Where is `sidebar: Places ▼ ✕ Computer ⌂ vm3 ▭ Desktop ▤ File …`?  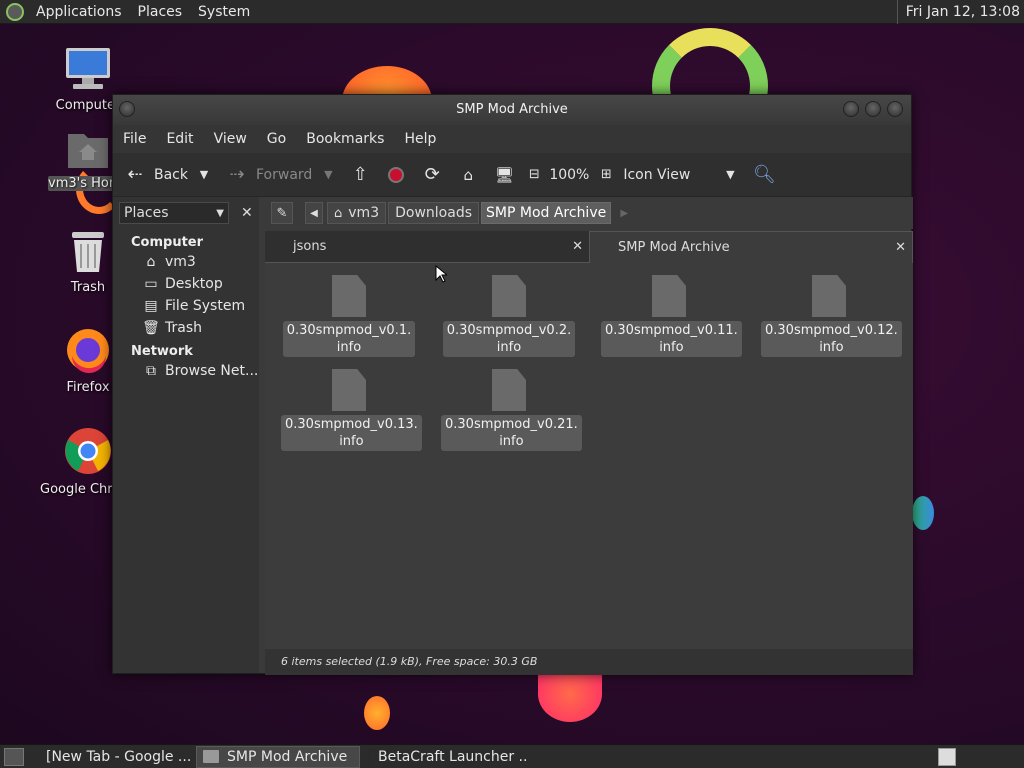 sidebar: Places ▼ ✕ Computer ⌂ vm3 ▭ Desktop ▤ File … is located at coordinates (186, 435).